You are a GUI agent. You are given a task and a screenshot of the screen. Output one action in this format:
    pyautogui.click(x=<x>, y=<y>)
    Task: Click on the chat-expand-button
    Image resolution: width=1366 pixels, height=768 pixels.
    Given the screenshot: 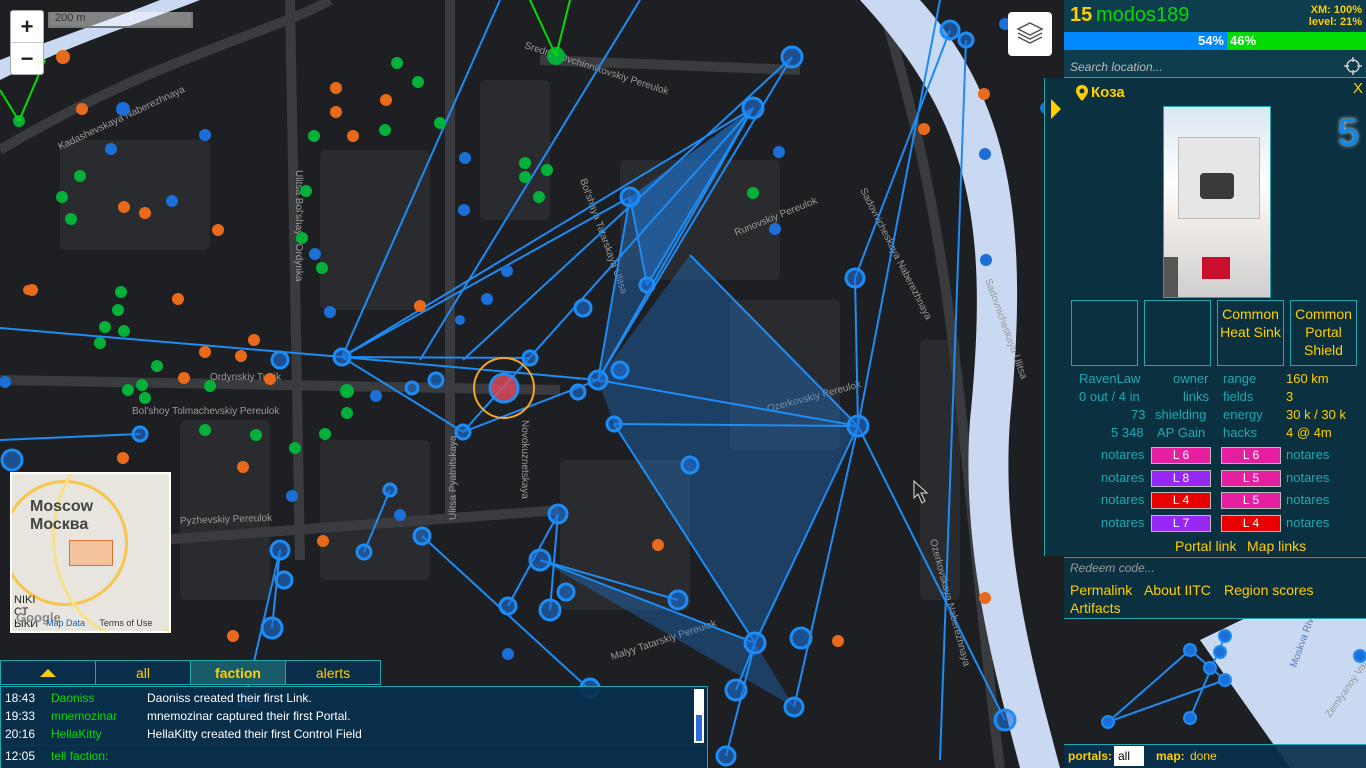 What is the action you would take?
    pyautogui.click(x=48, y=672)
    